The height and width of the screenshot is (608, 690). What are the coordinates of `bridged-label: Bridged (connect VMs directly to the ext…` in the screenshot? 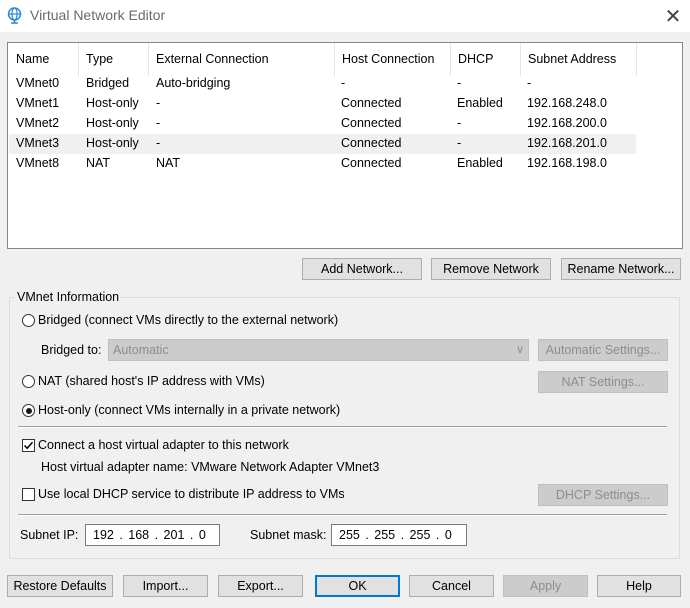 It's located at (188, 320).